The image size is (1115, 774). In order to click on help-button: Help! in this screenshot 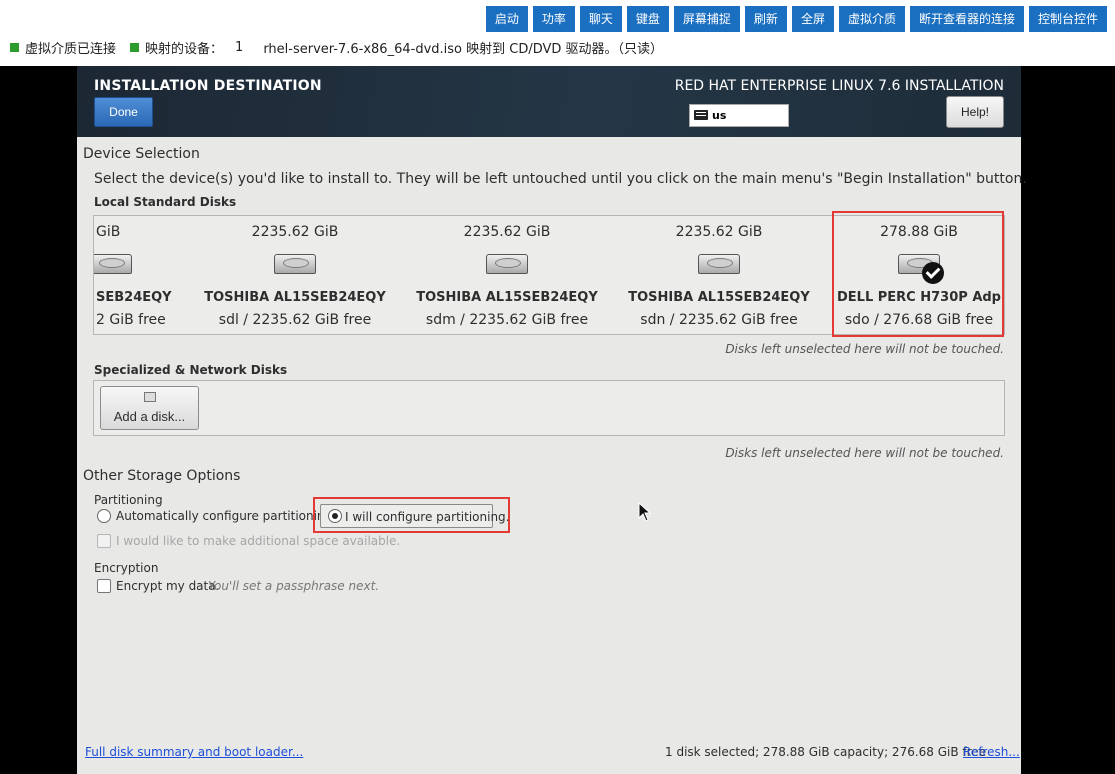, I will do `click(975, 112)`.